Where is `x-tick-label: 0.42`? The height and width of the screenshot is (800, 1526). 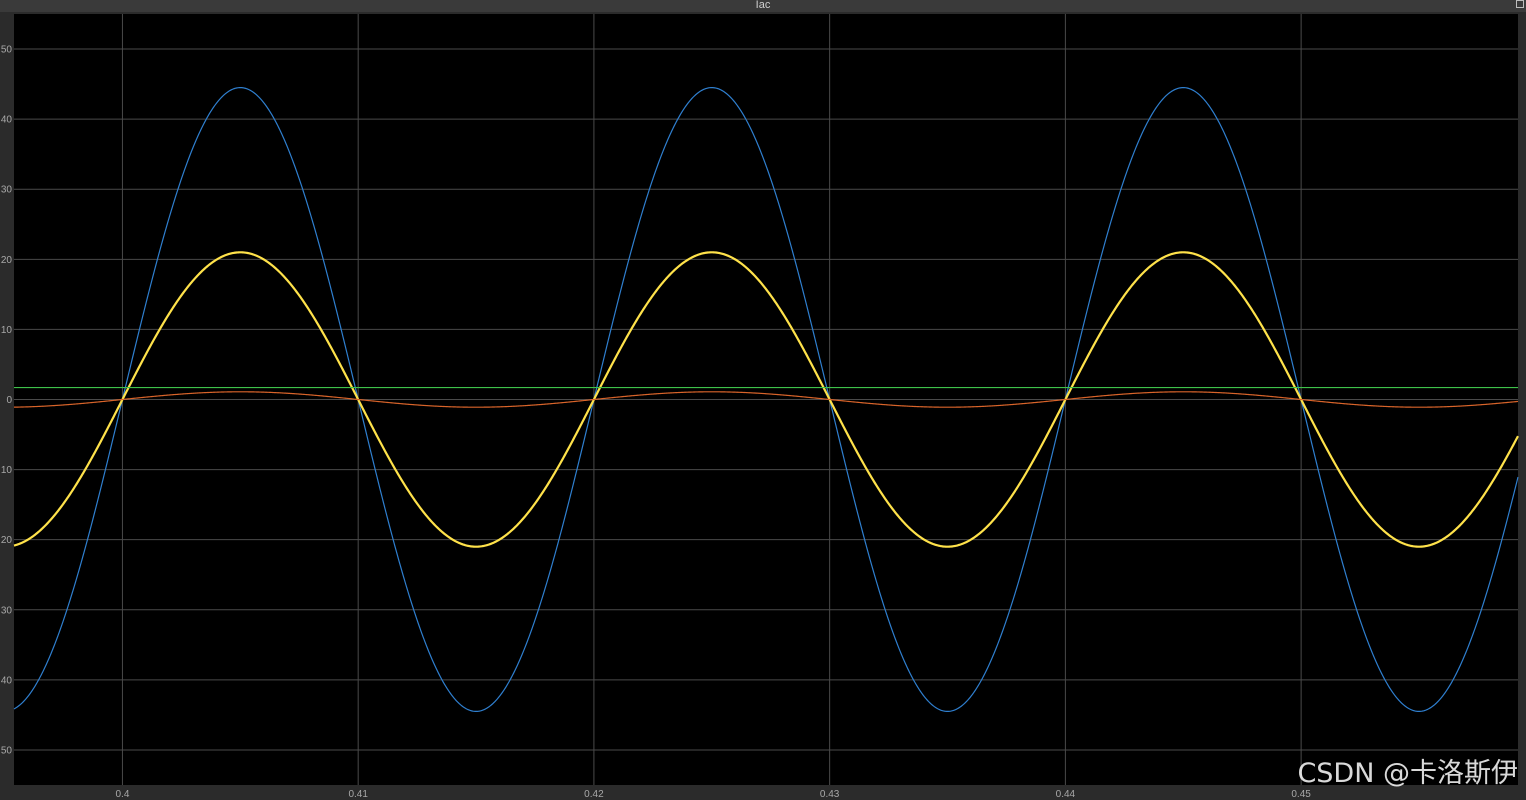 x-tick-label: 0.42 is located at coordinates (594, 794).